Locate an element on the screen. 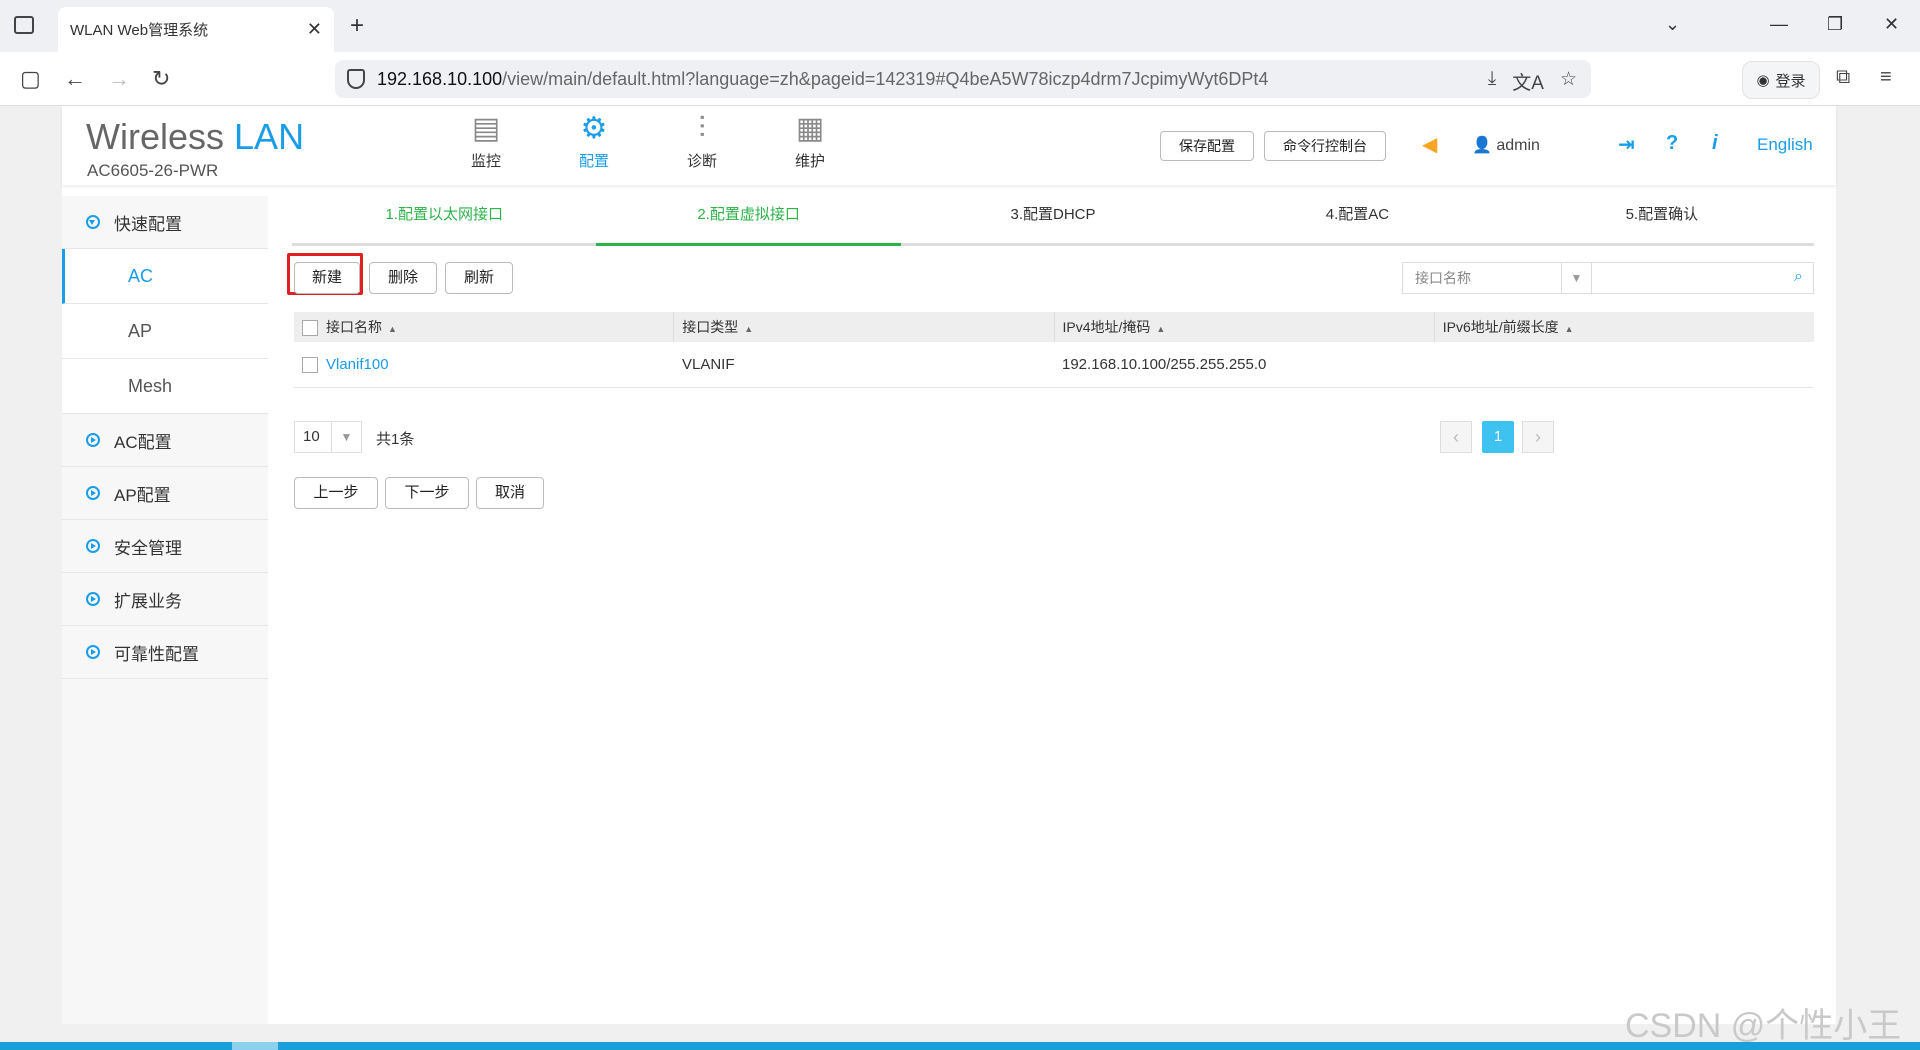 The image size is (1920, 1050). cell-ipv6 is located at coordinates (1624, 364).